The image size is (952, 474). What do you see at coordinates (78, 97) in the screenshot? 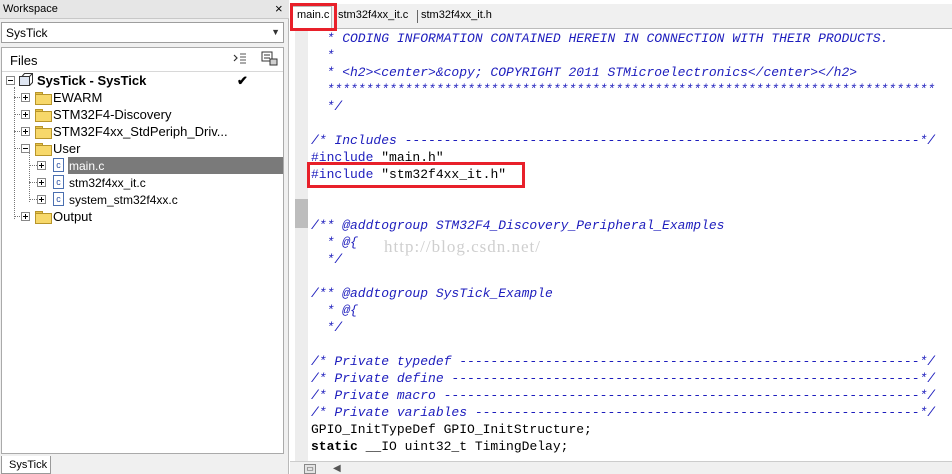
I see `tree-item-label: EWARM` at bounding box center [78, 97].